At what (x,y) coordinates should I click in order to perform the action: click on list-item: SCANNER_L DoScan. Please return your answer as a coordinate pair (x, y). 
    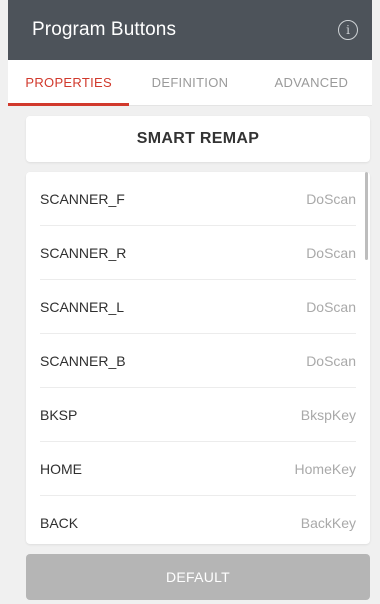
    Looking at the image, I should click on (198, 307).